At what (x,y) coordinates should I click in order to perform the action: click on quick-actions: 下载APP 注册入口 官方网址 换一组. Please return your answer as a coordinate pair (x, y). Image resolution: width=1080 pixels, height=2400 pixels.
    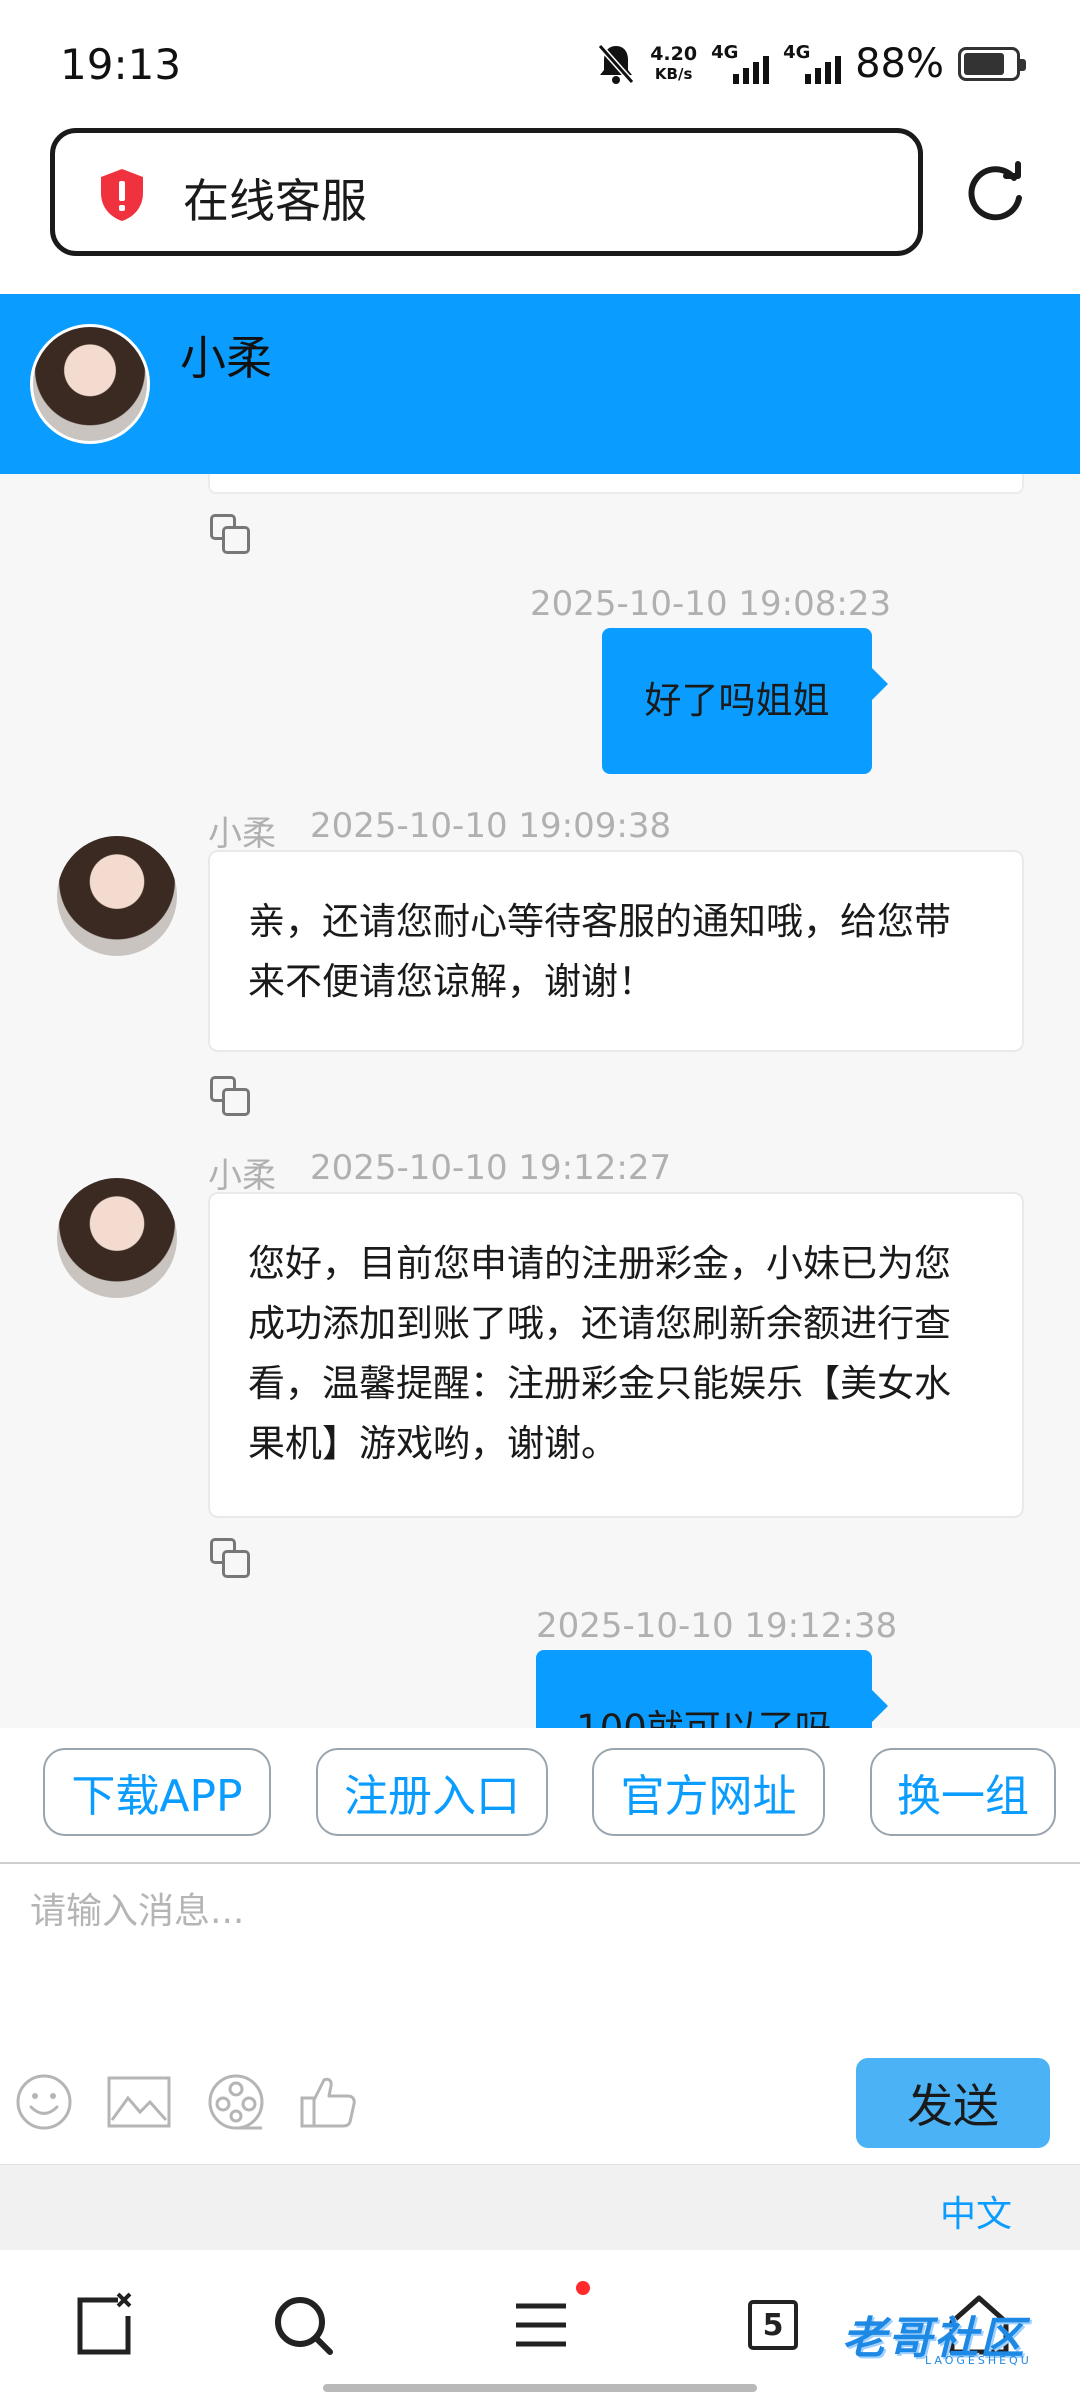
    Looking at the image, I should click on (540, 1795).